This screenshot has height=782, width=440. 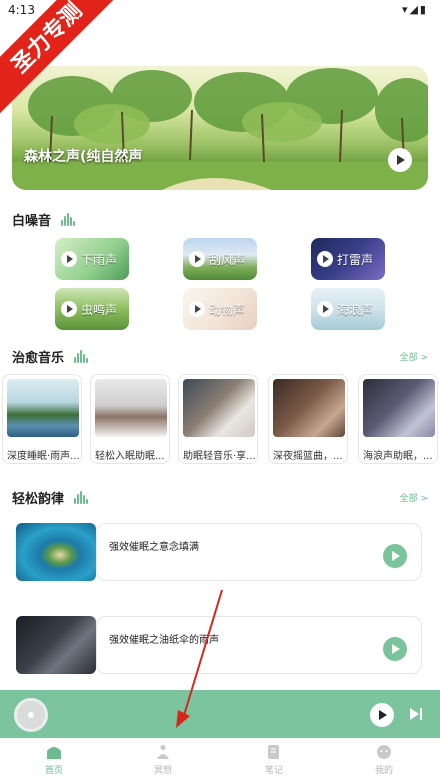 I want to click on noise-item-animals: 动物声, so click(x=220, y=309).